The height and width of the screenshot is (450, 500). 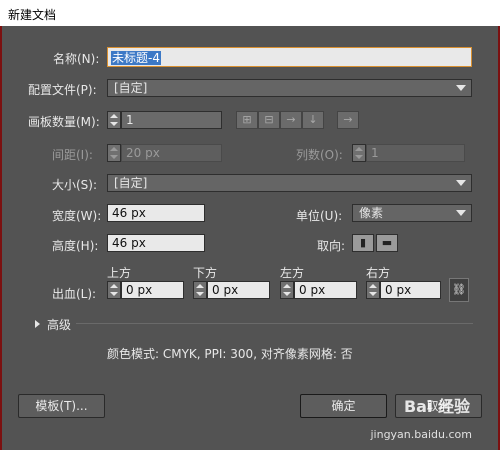 What do you see at coordinates (436, 406) in the screenshot?
I see `watermark-brand: Bai 经验` at bounding box center [436, 406].